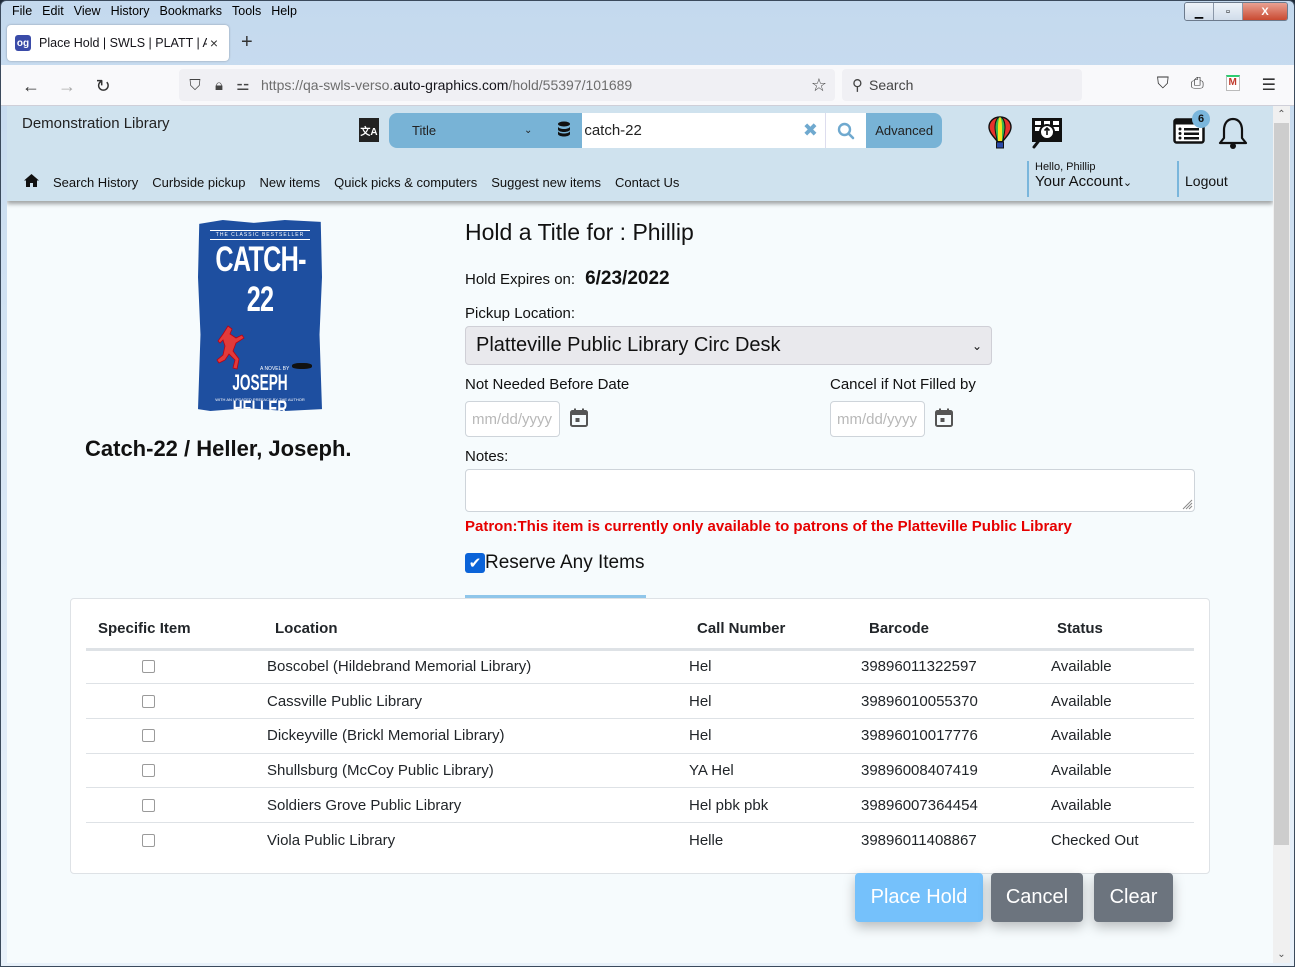 The image size is (1295, 967). I want to click on page-scrollbar: ⌃ ⌄, so click(1281, 534).